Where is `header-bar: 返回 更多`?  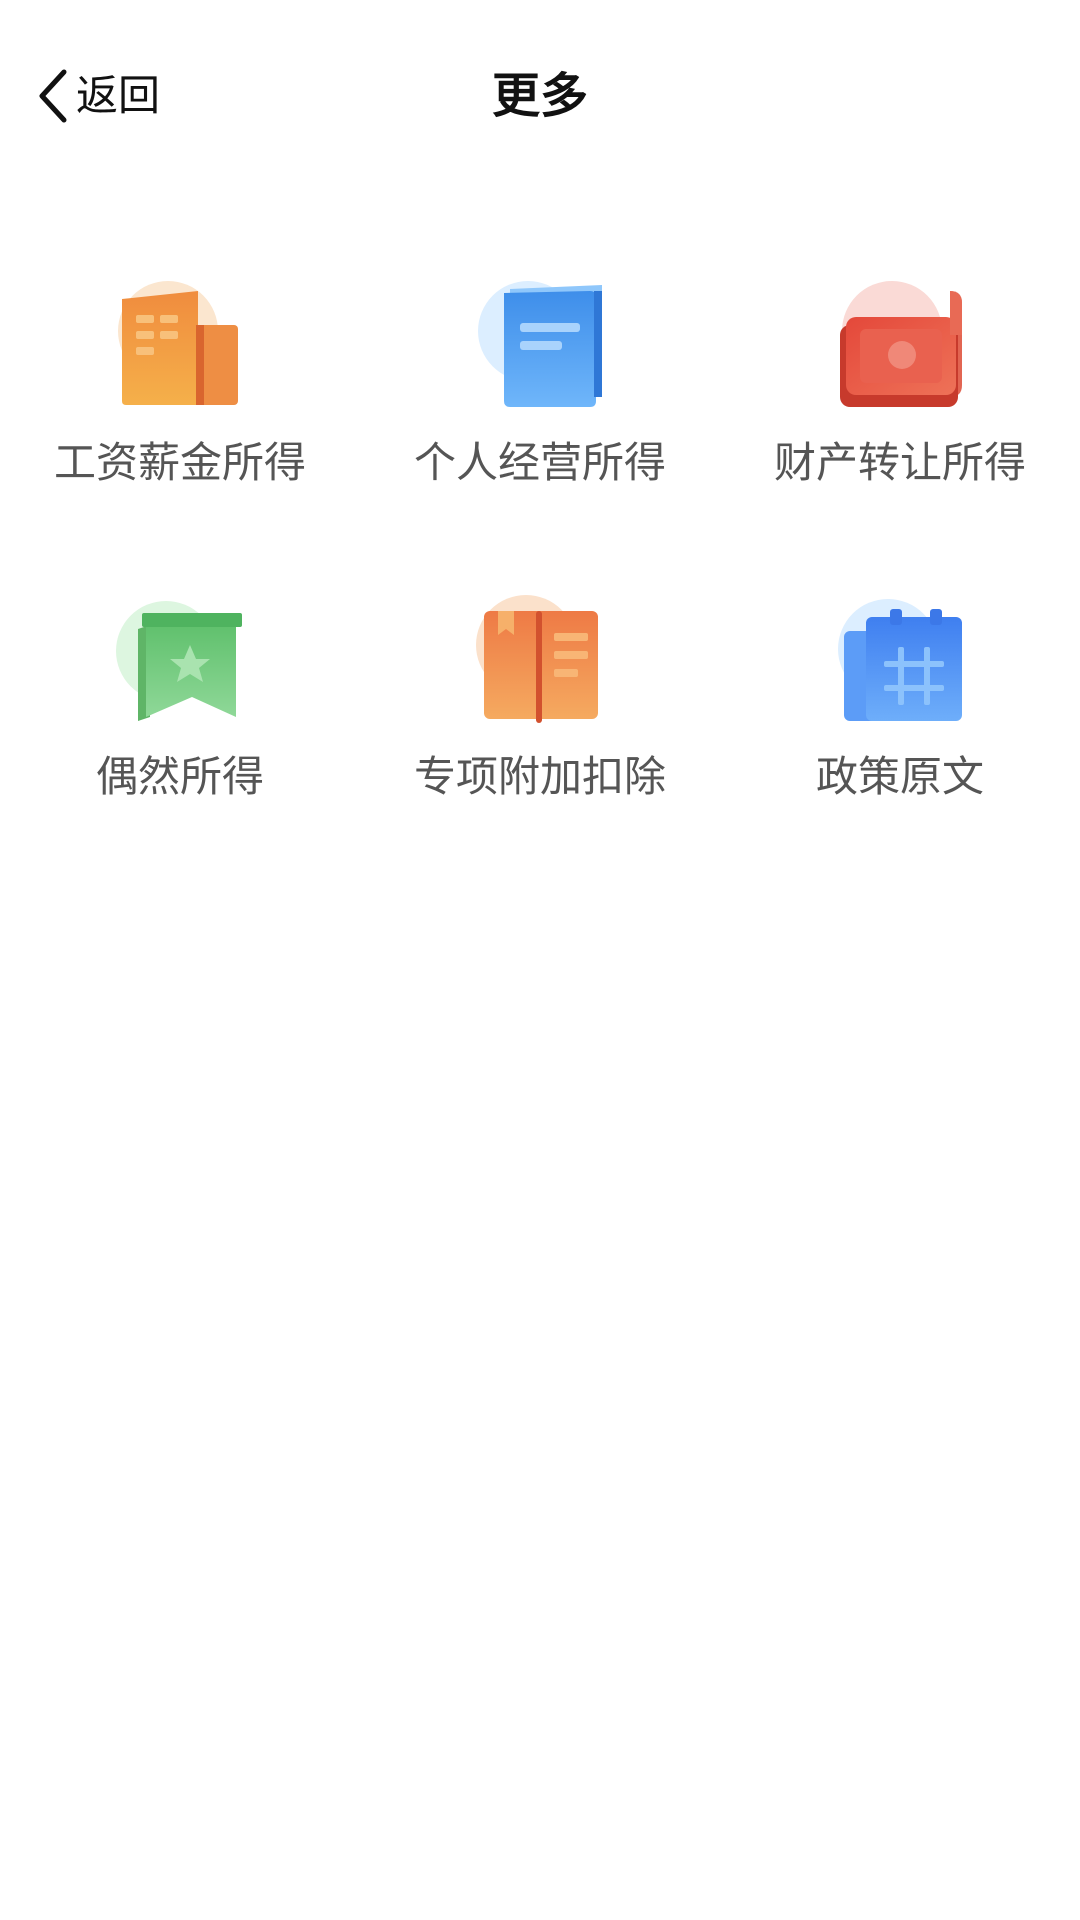
header-bar: 返回 更多 is located at coordinates (540, 95).